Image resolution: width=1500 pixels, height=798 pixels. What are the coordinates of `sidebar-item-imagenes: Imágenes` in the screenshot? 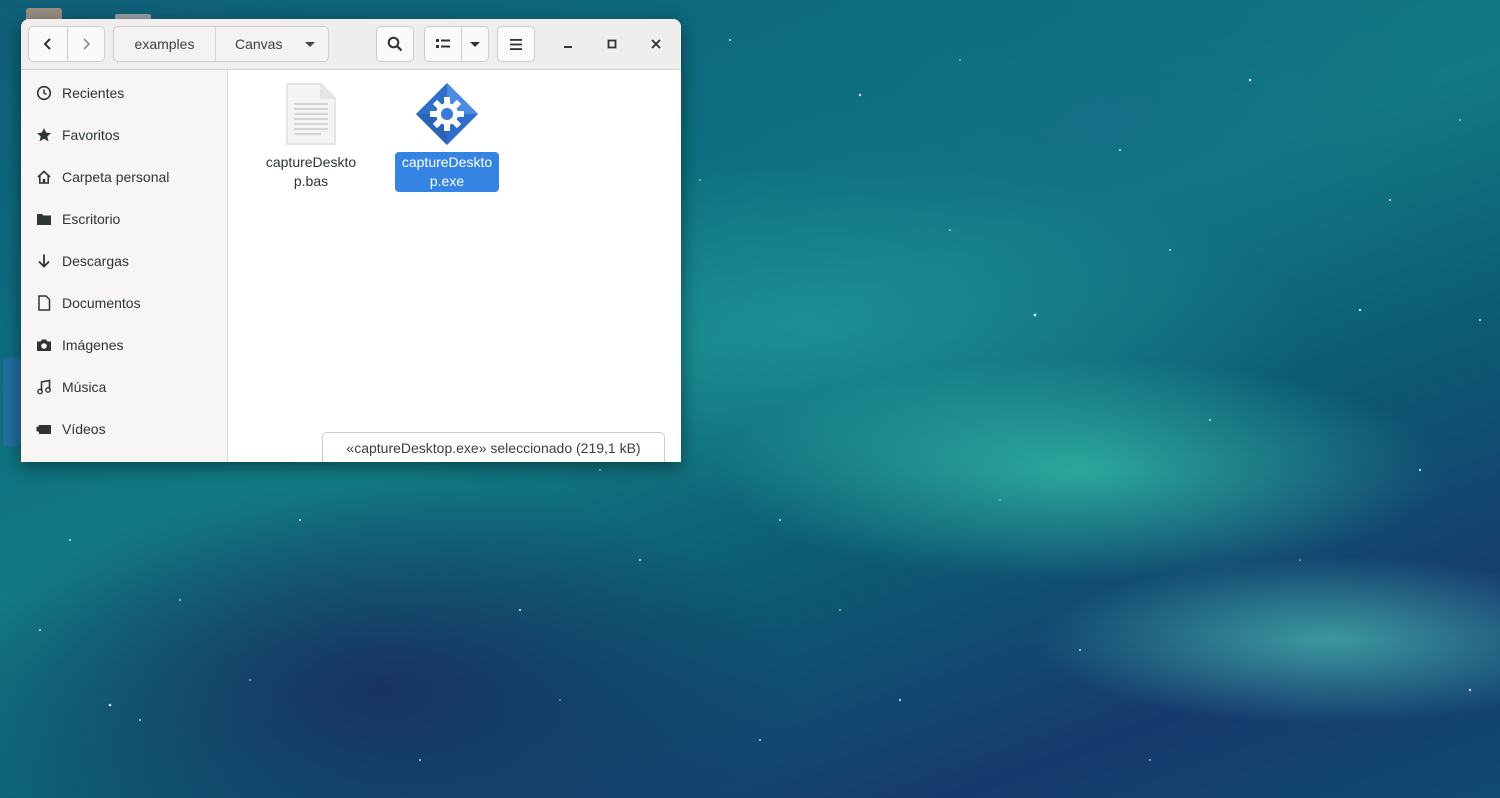 It's located at (124, 345).